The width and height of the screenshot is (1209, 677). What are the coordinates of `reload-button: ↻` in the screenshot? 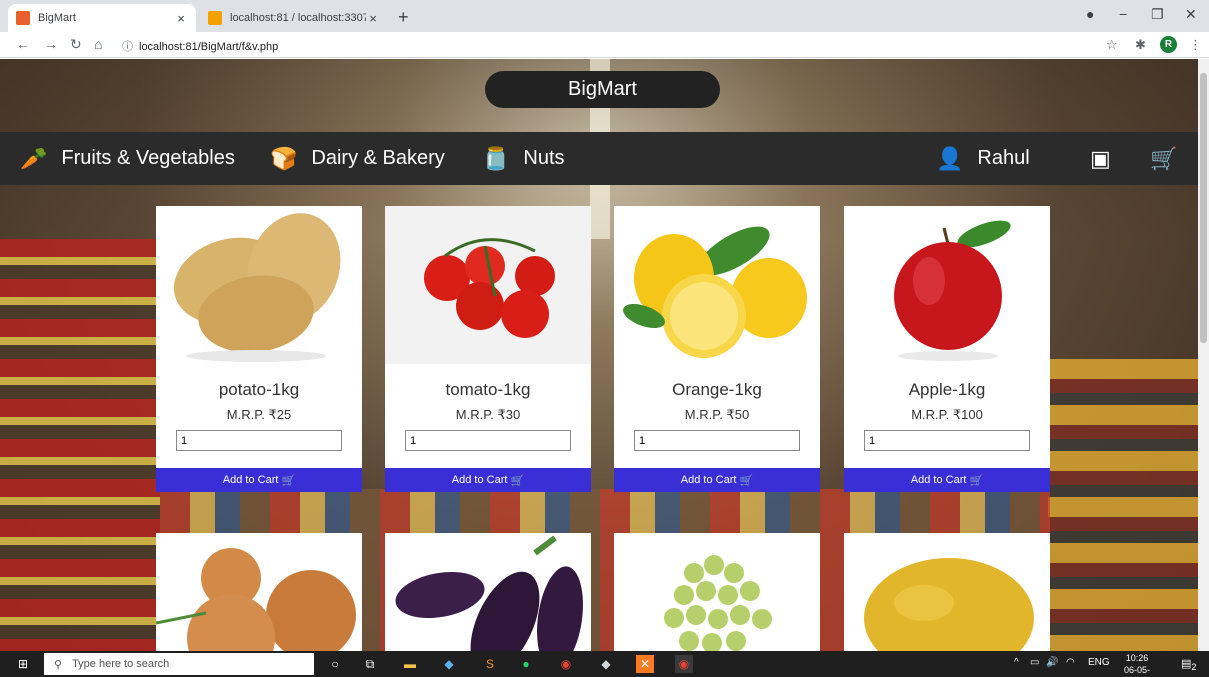 It's located at (76, 44).